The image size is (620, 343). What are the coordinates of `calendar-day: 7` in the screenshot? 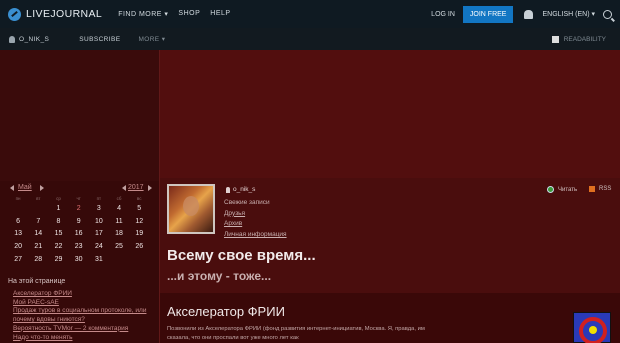 It's located at (38, 221).